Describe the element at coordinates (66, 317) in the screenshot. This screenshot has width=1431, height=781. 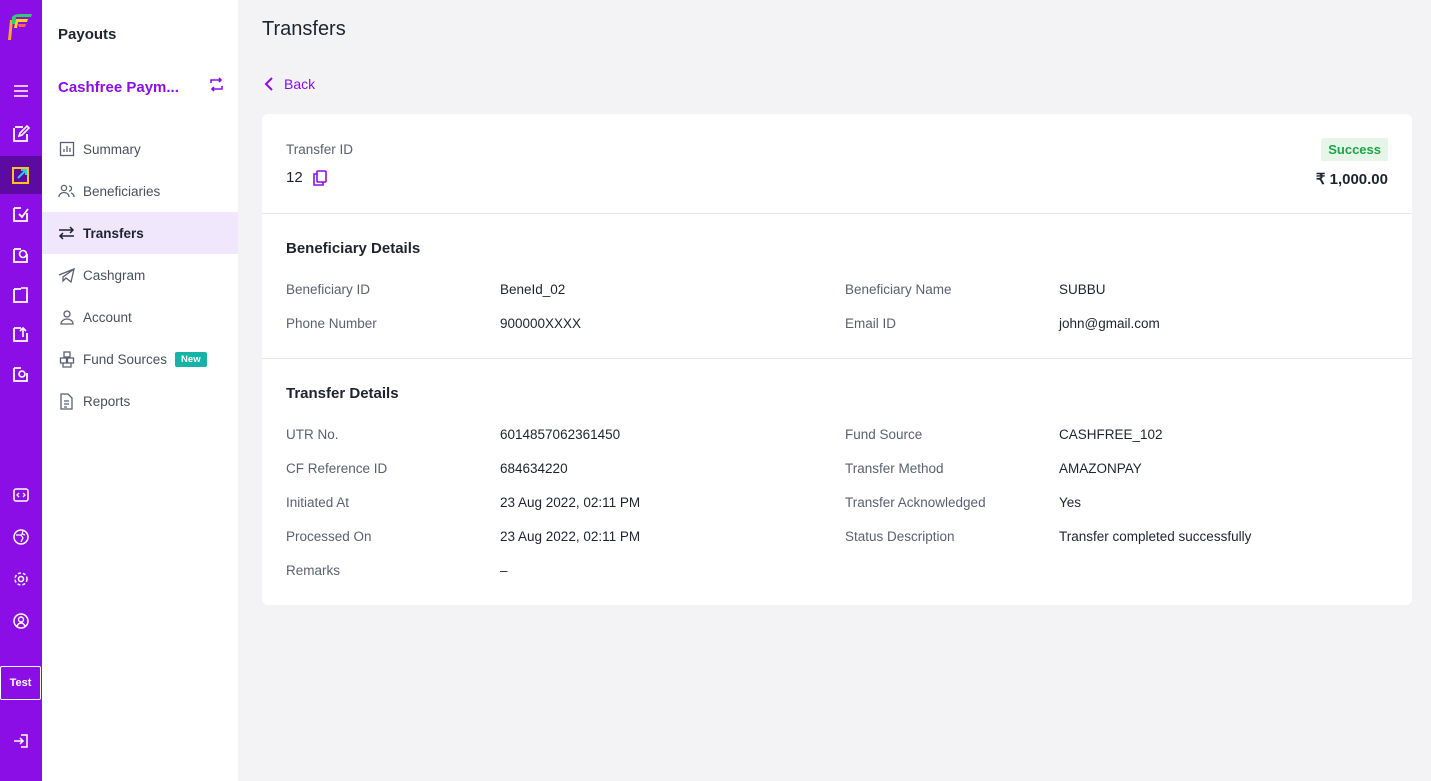
I see `person-icon` at that location.